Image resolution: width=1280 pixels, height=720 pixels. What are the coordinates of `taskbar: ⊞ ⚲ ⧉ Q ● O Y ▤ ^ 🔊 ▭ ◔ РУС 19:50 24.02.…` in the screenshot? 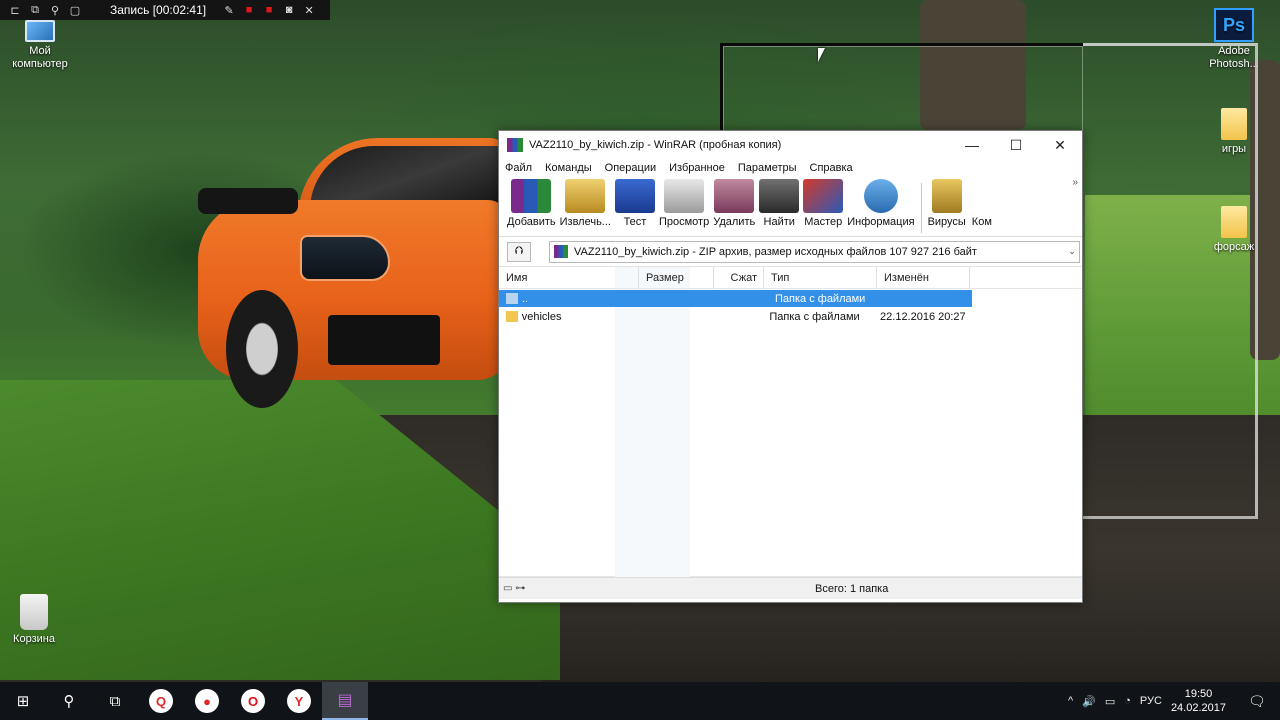 It's located at (640, 701).